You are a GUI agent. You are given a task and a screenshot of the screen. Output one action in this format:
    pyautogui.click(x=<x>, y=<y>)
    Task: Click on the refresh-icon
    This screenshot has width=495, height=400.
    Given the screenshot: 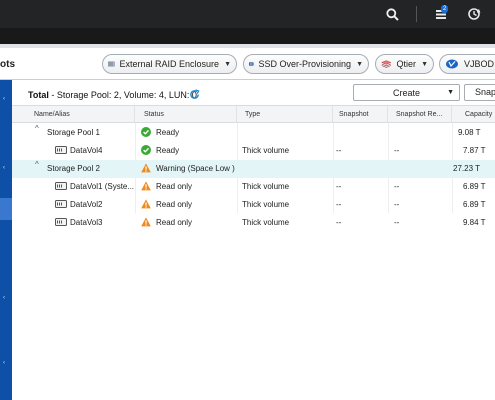 What is the action you would take?
    pyautogui.click(x=194, y=94)
    